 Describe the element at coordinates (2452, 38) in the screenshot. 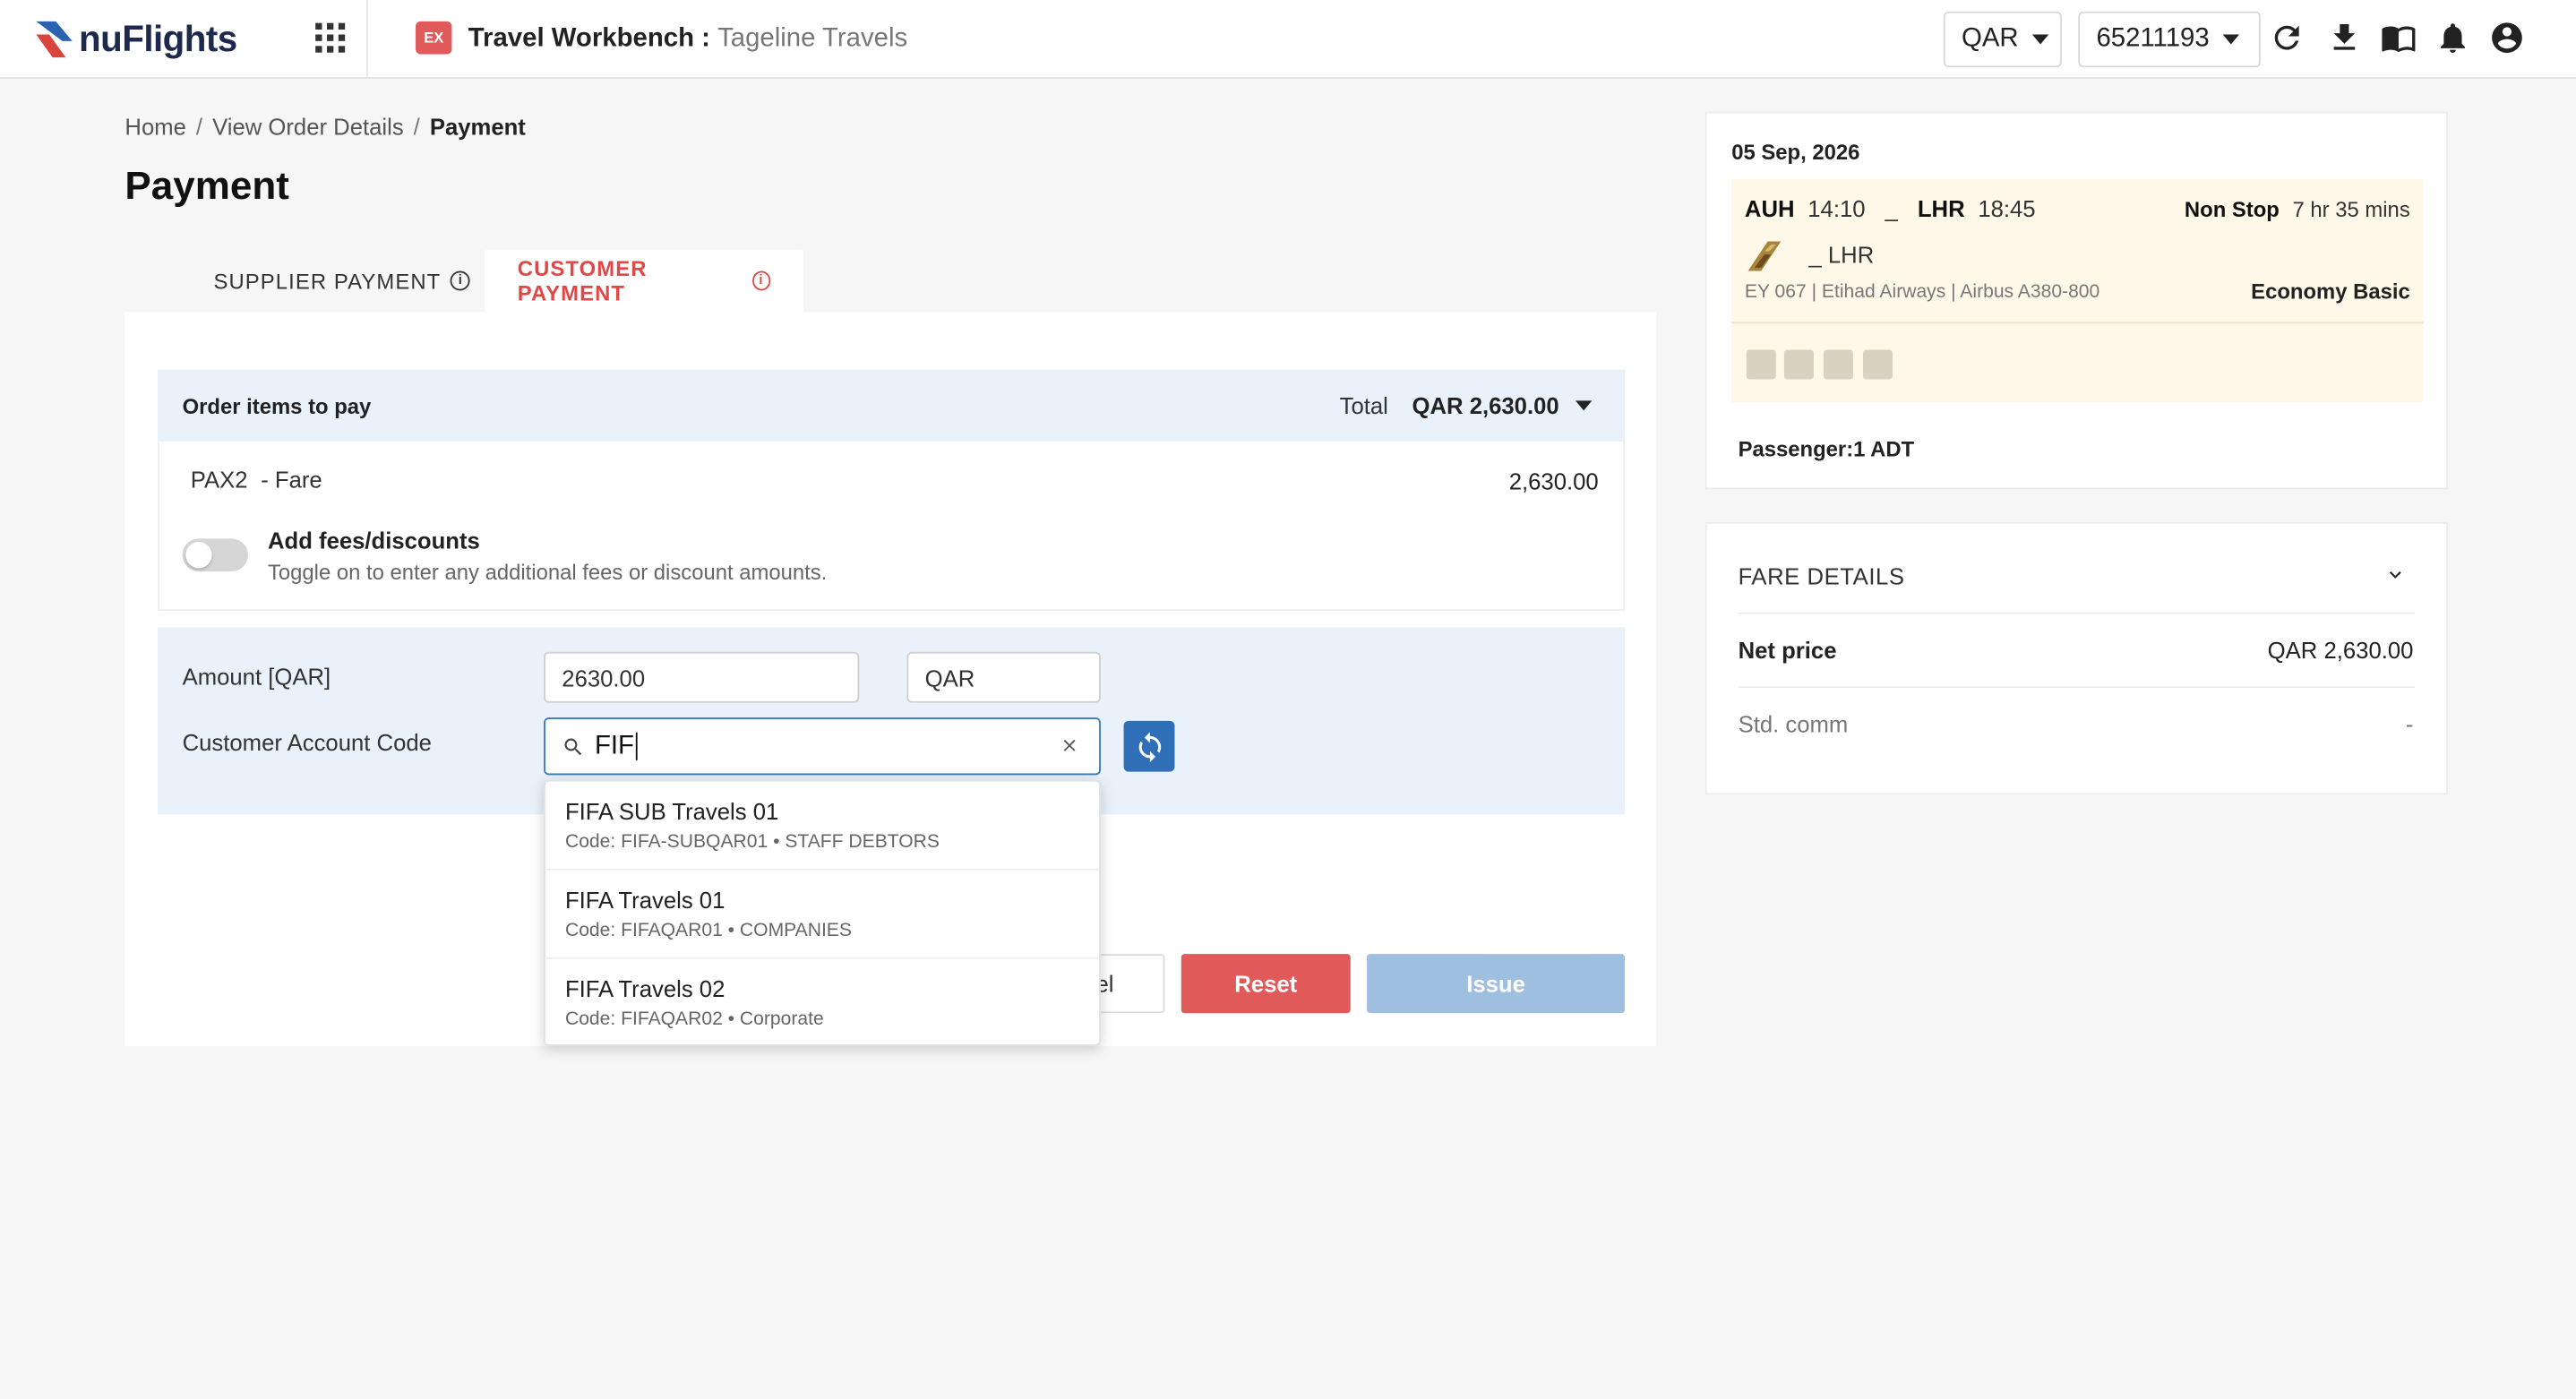

I see `bell-icon` at that location.